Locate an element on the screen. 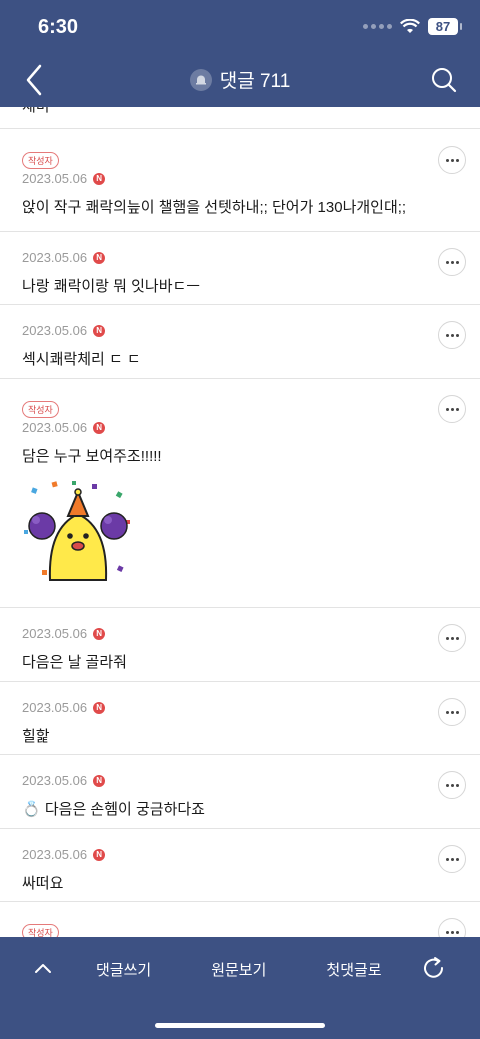 This screenshot has width=480, height=1039. comment-text: 싸떠요 is located at coordinates (43, 883).